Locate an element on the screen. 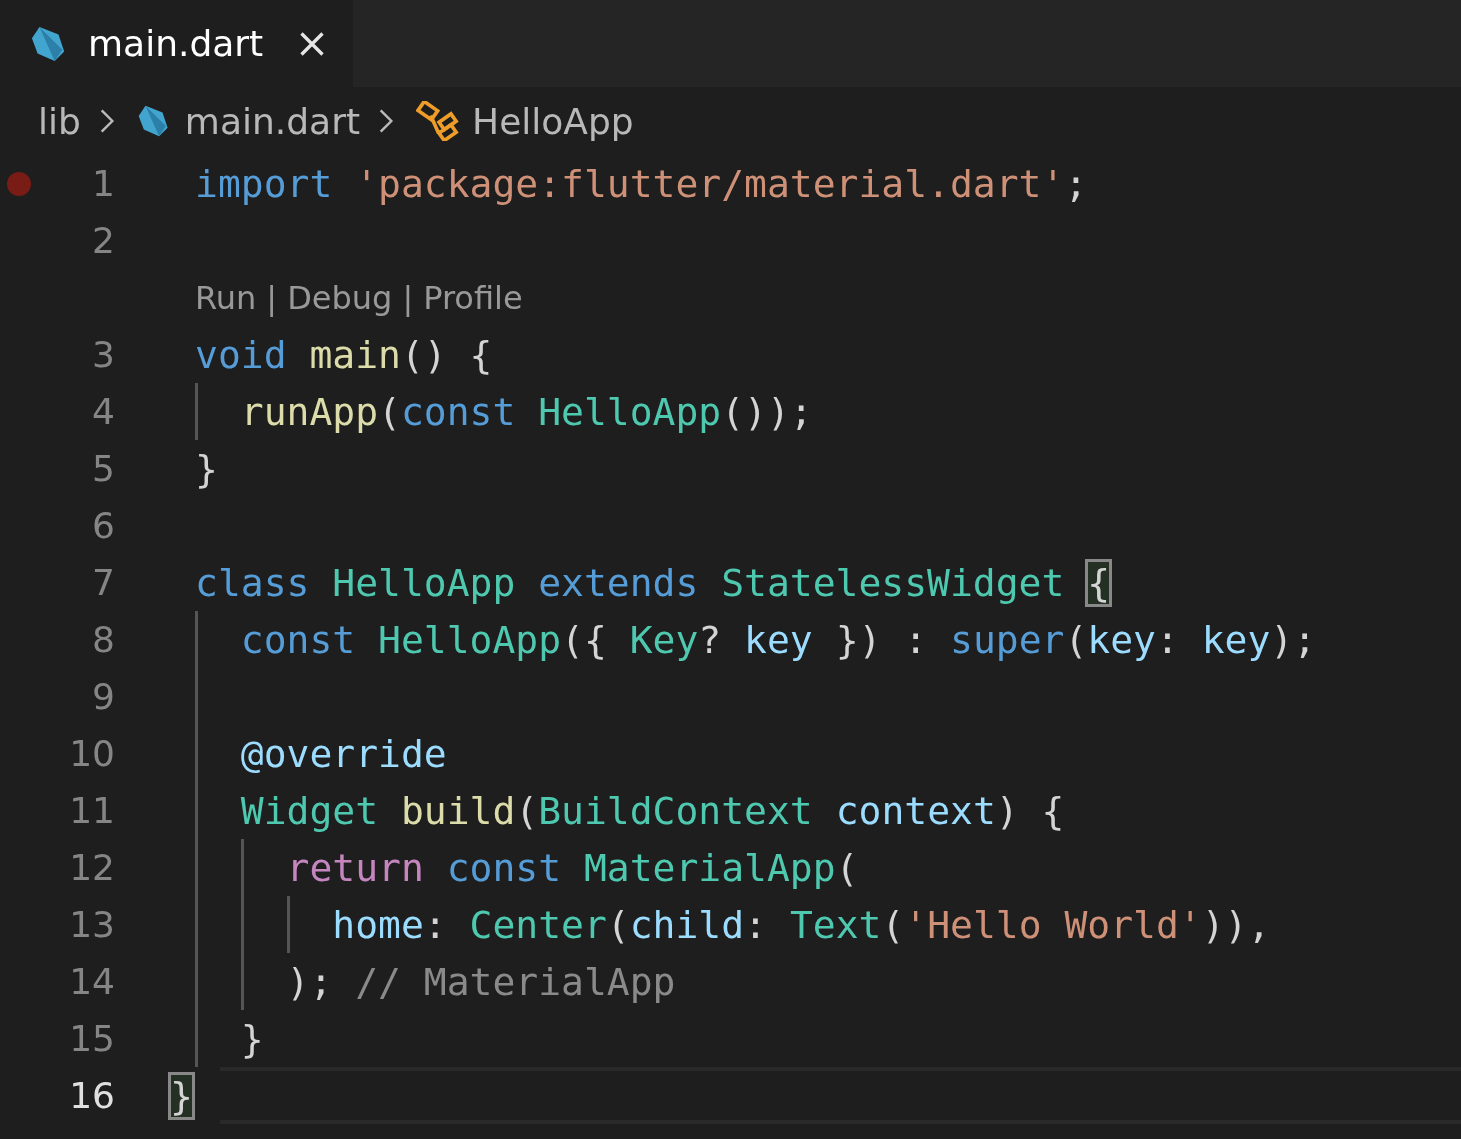  codelens-link: Debug is located at coordinates (340, 297).